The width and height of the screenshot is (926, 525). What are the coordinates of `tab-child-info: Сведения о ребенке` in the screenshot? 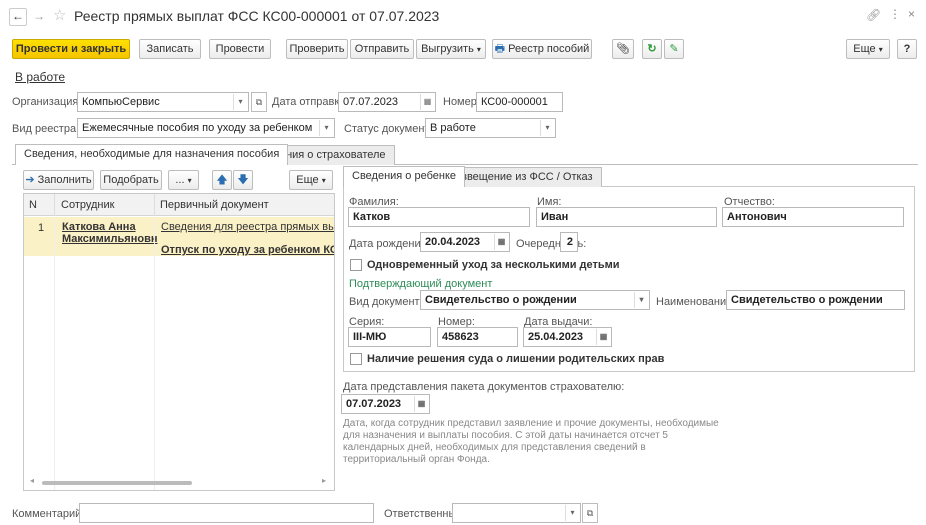 It's located at (404, 176).